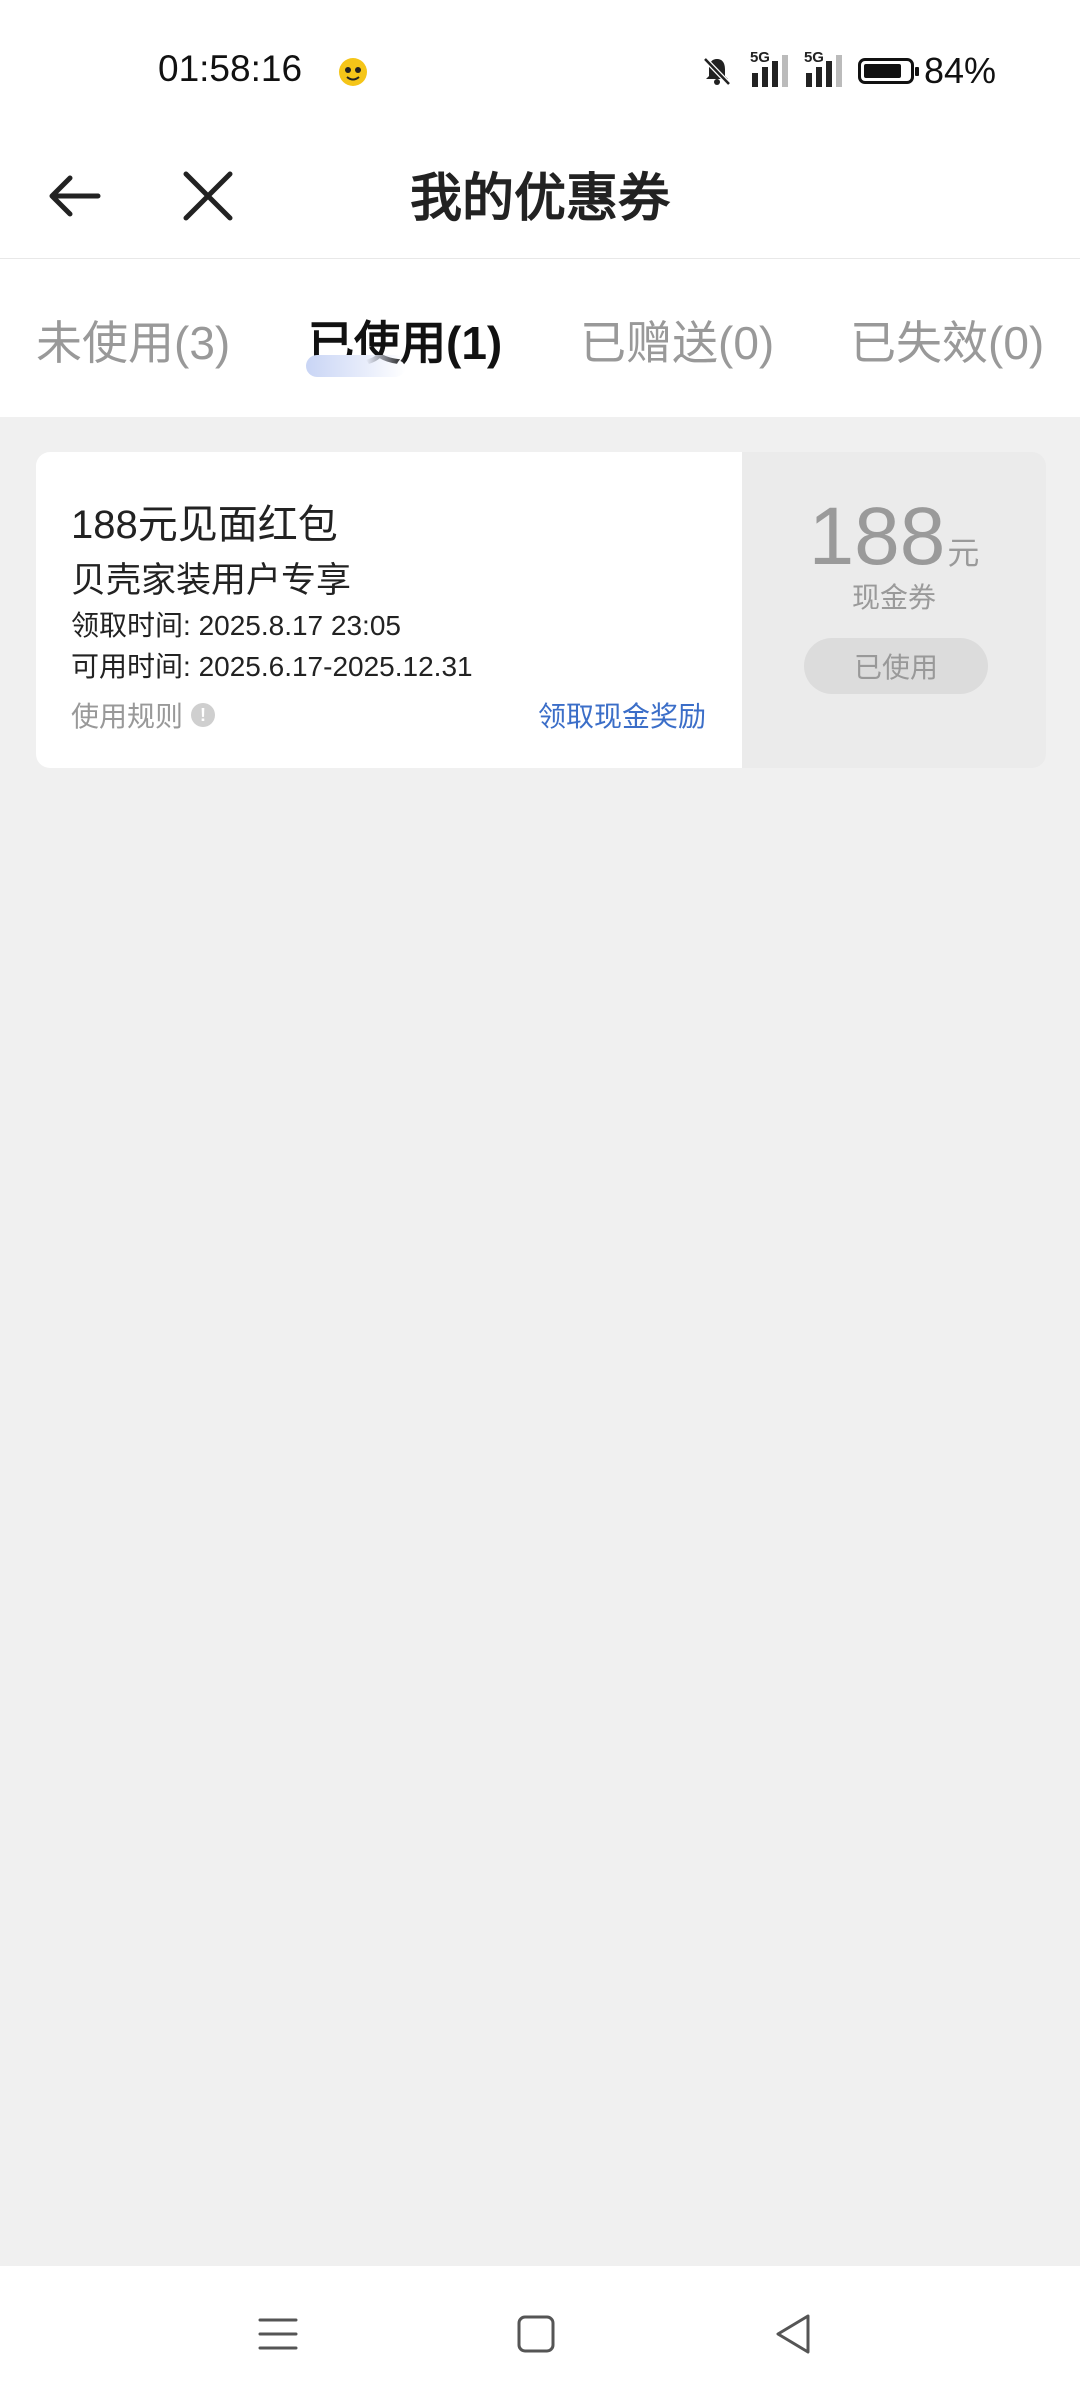  I want to click on amount-unit: 元, so click(963, 553).